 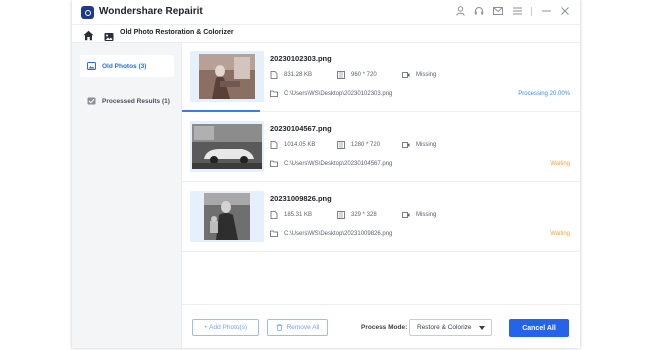 I want to click on file-size: 185.31 KB, so click(x=291, y=215).